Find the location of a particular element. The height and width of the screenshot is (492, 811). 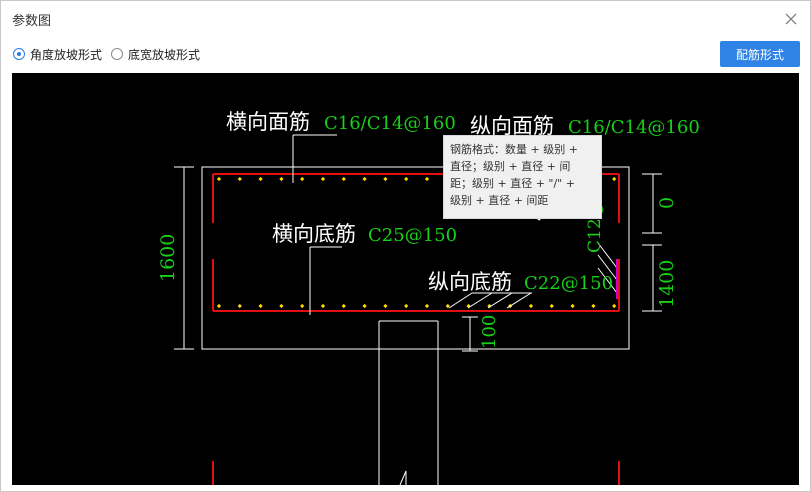

option-bar: 角度放坡形式 底宽放坡形式 配筋形式 is located at coordinates (405, 54).